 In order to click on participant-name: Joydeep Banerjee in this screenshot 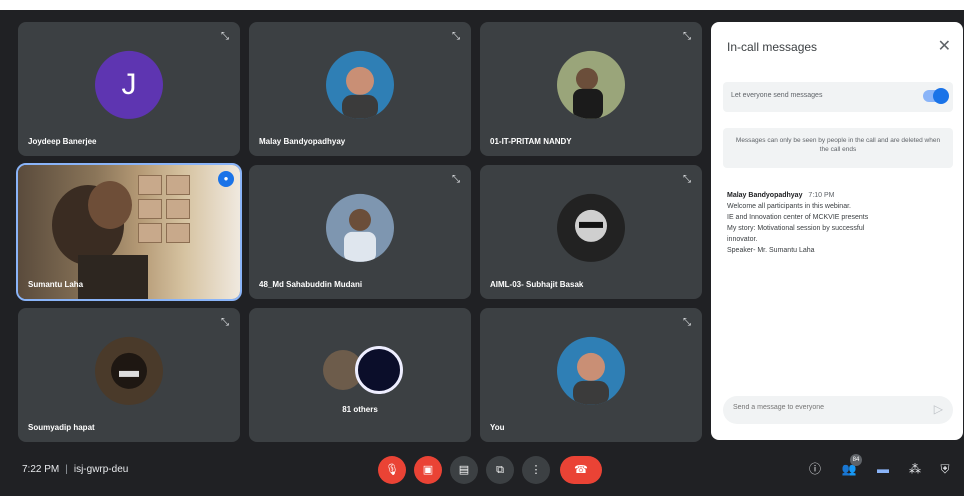, I will do `click(62, 141)`.